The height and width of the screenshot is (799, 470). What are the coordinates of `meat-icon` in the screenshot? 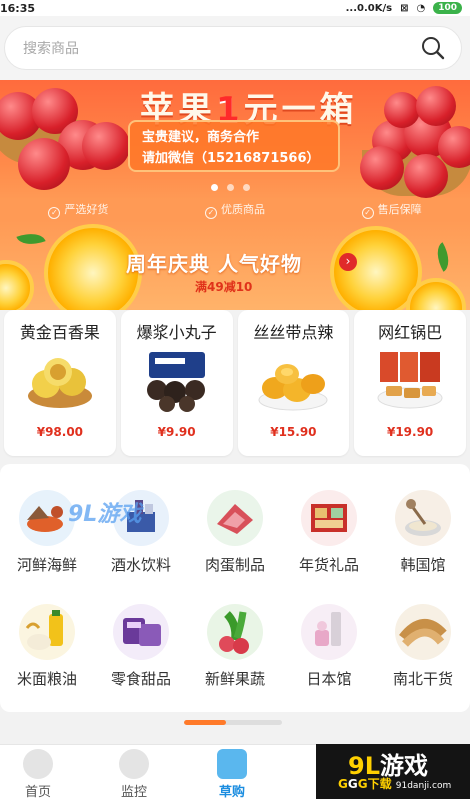 It's located at (235, 518).